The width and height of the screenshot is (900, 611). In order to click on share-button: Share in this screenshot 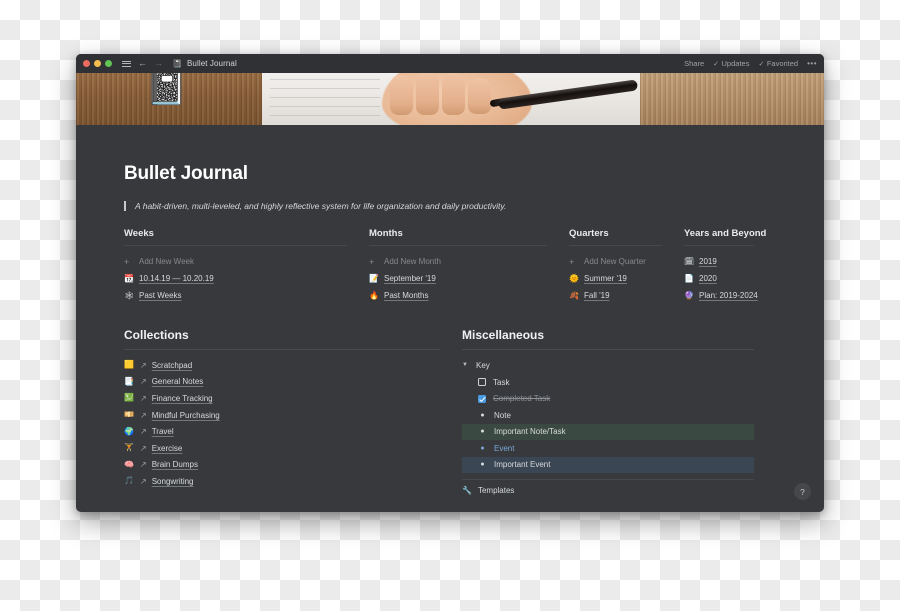, I will do `click(694, 63)`.